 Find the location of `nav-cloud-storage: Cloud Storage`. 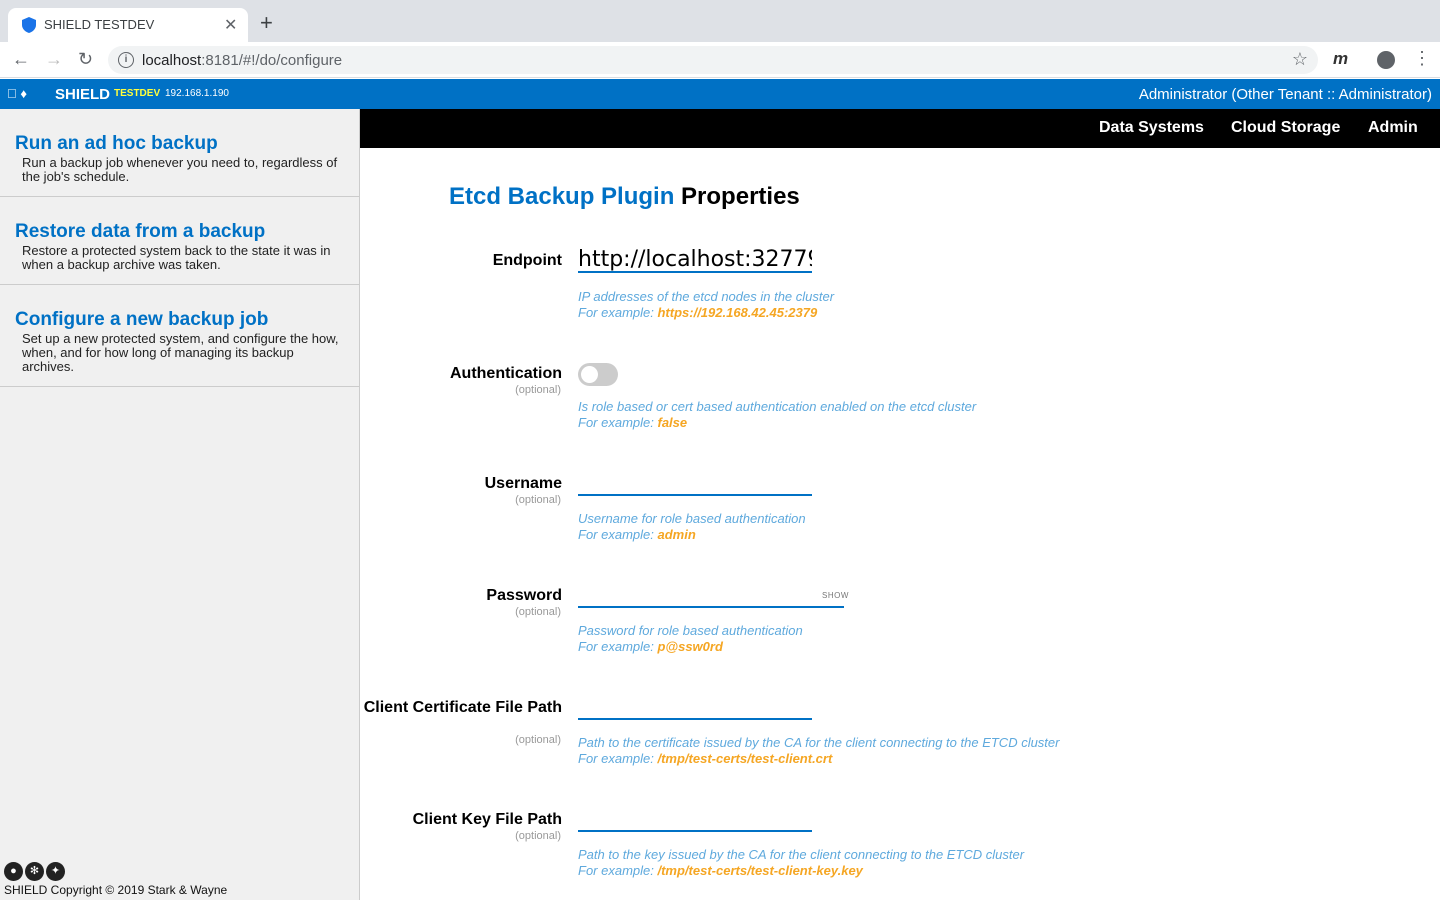

nav-cloud-storage: Cloud Storage is located at coordinates (1285, 128).